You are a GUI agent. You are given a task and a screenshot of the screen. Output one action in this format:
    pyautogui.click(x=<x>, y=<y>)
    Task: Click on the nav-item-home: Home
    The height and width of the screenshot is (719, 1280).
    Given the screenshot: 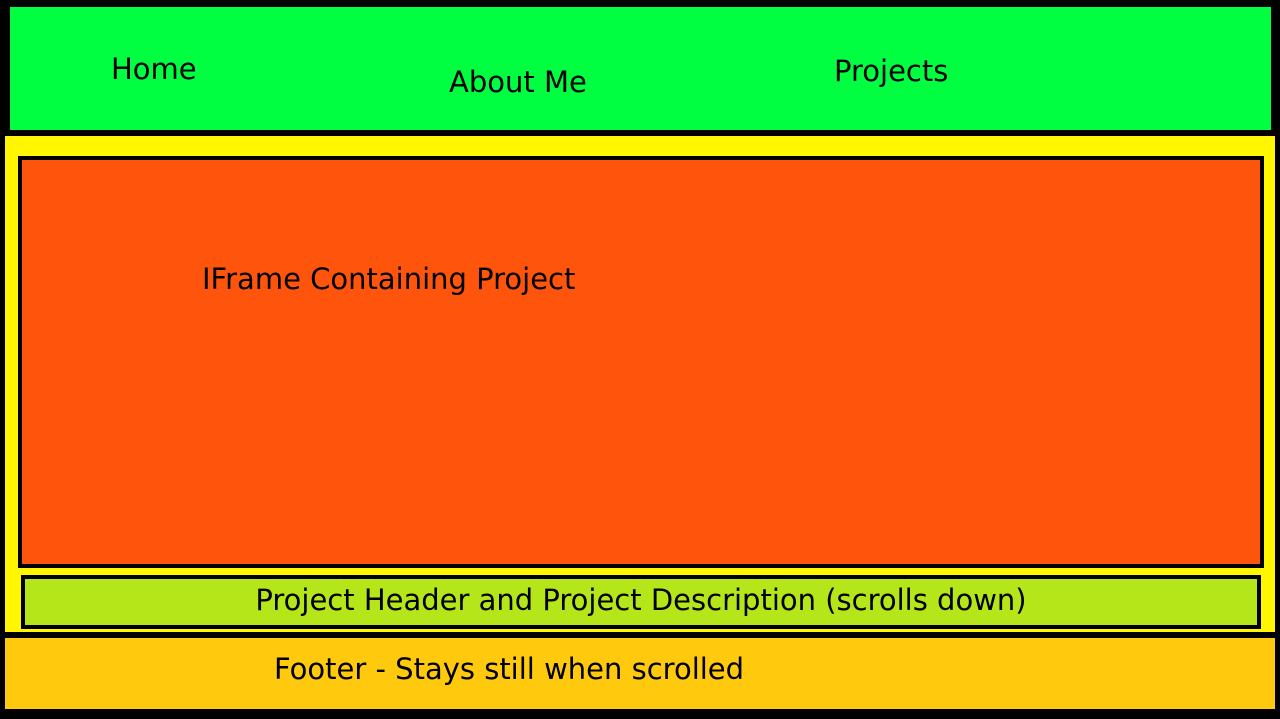 What is the action you would take?
    pyautogui.click(x=154, y=69)
    